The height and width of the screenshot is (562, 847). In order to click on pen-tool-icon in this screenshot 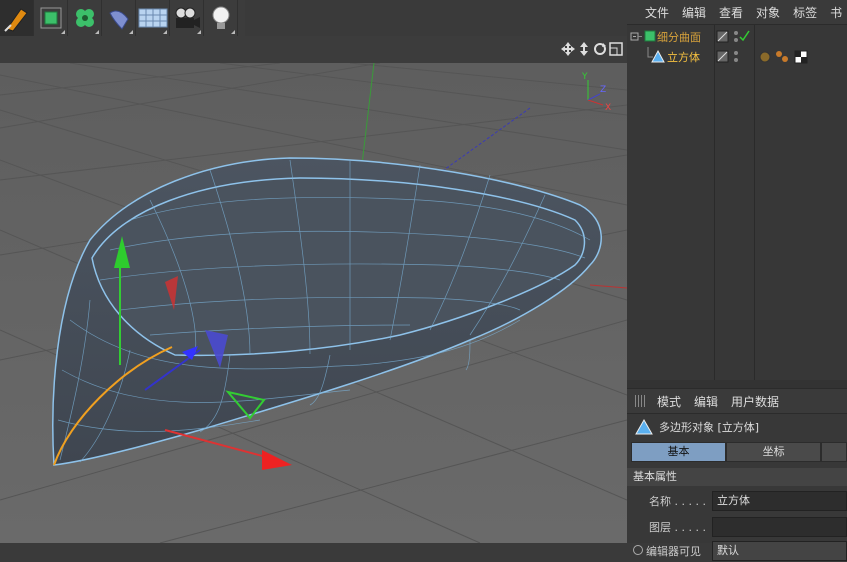, I will do `click(17, 18)`.